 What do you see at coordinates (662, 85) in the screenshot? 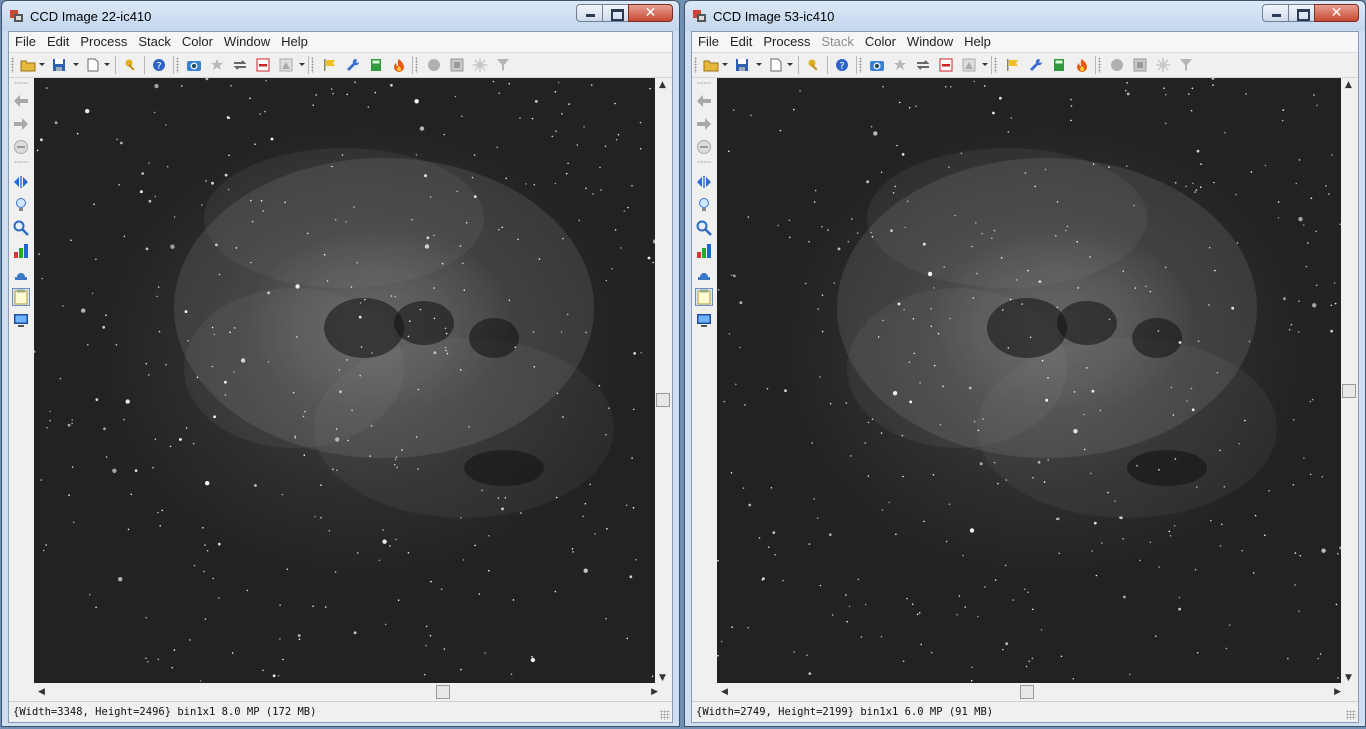
I see `scroll-up-icon: ▲` at bounding box center [662, 85].